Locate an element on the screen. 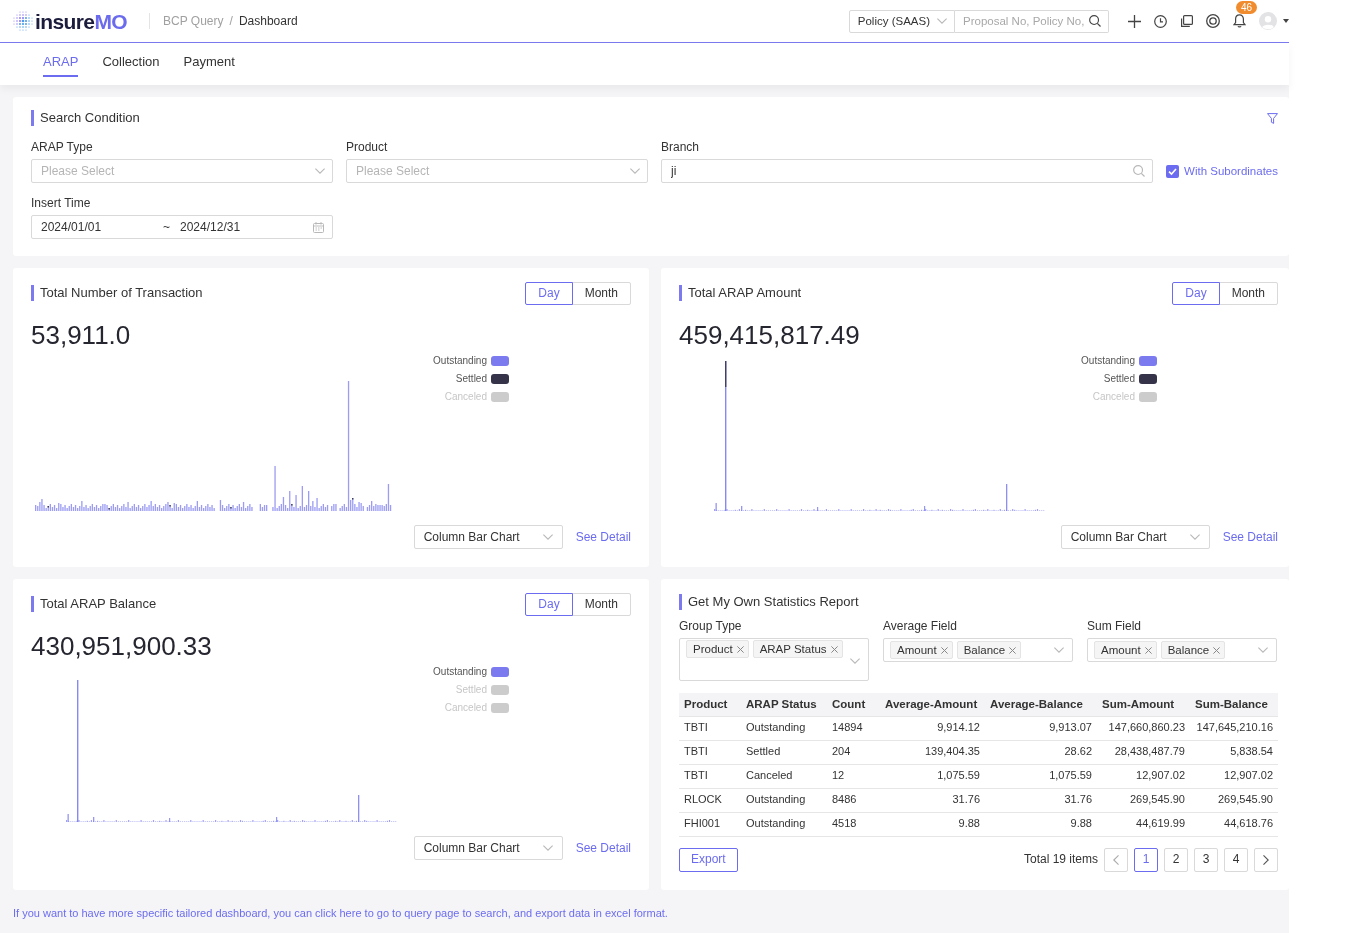  total-value: 53,911.0 is located at coordinates (81, 335).